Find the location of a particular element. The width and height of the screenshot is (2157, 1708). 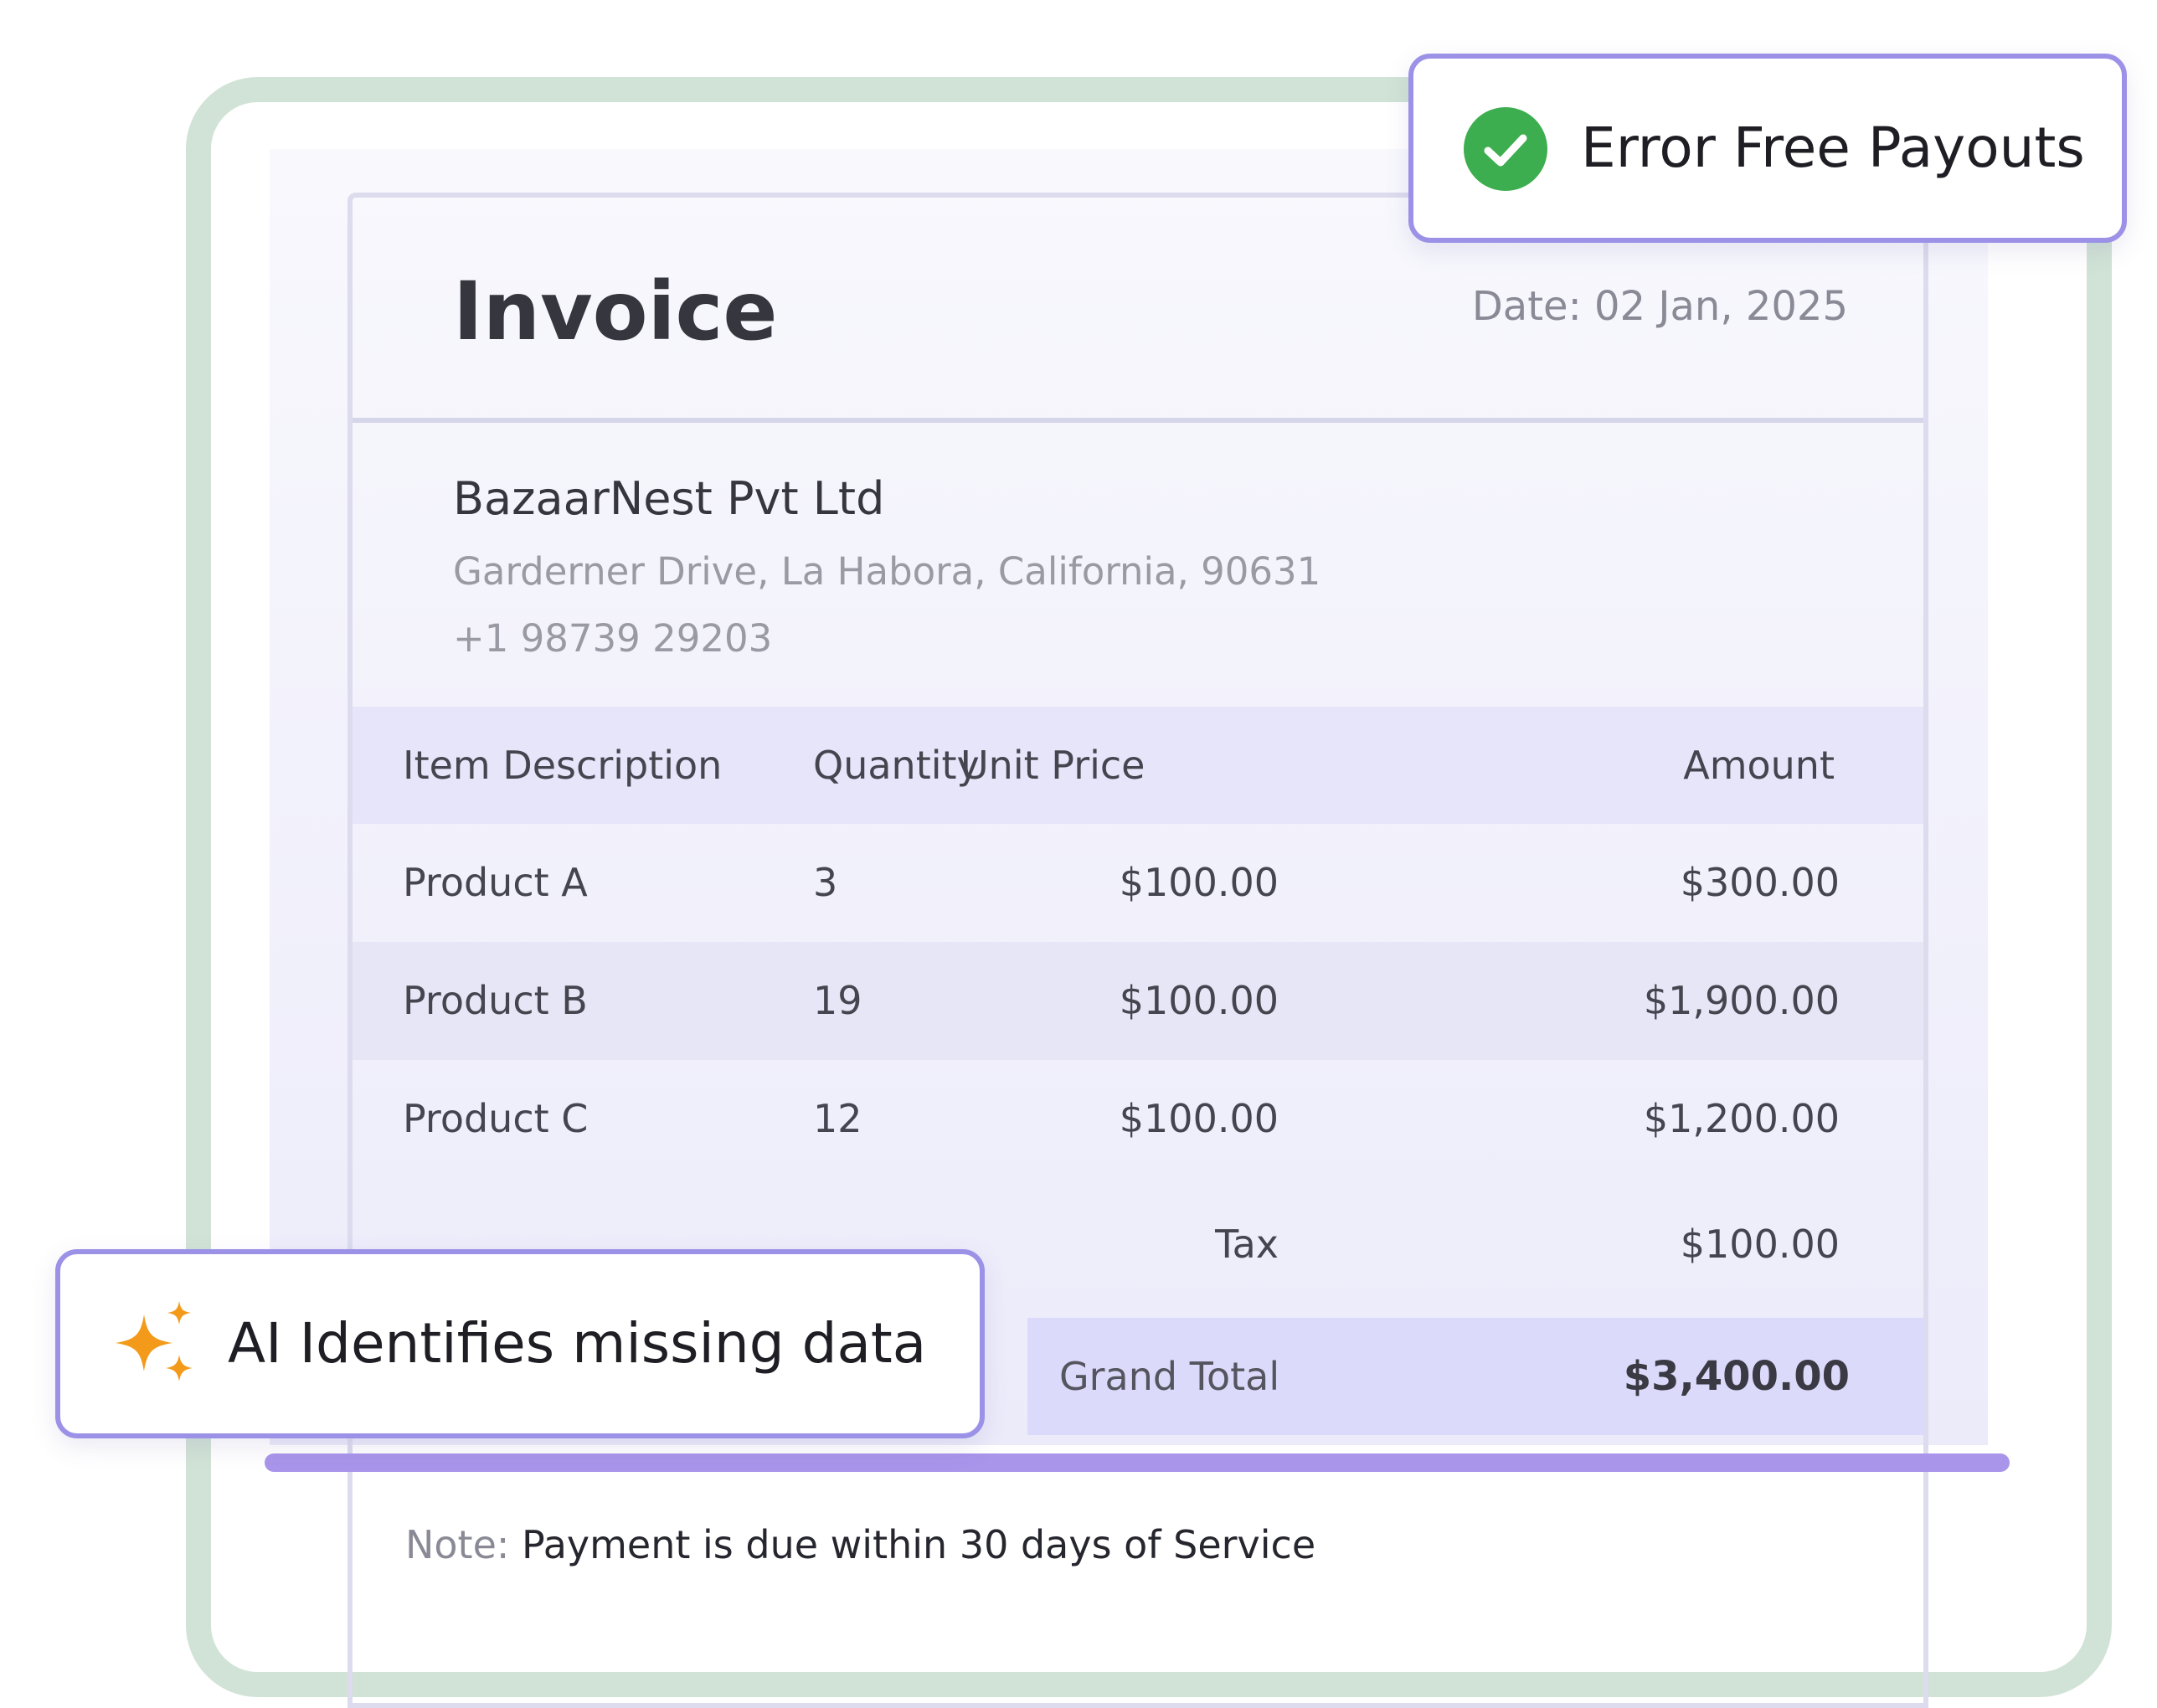

grand-total-row: Grand Total $3,400.00 is located at coordinates (1475, 1376).